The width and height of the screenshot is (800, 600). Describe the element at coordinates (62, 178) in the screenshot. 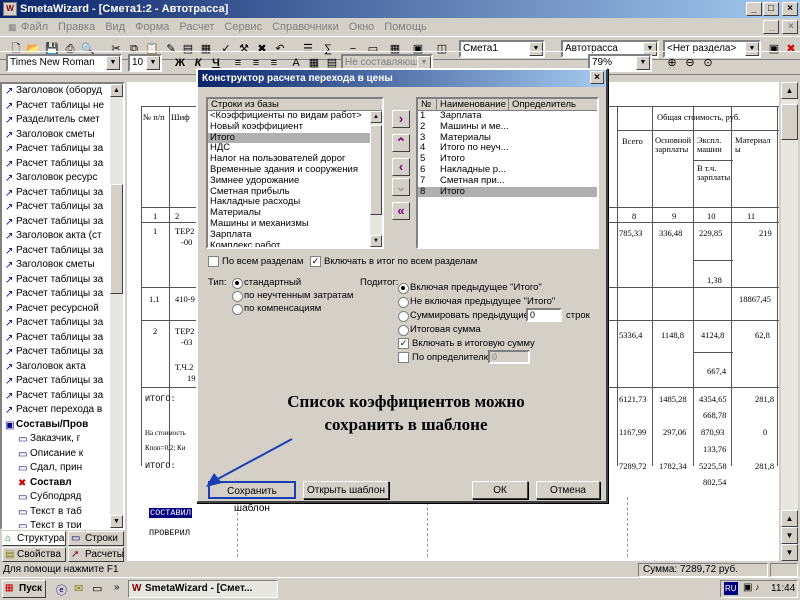

I see `tree-item: ↗ Заголовок ресурс` at that location.